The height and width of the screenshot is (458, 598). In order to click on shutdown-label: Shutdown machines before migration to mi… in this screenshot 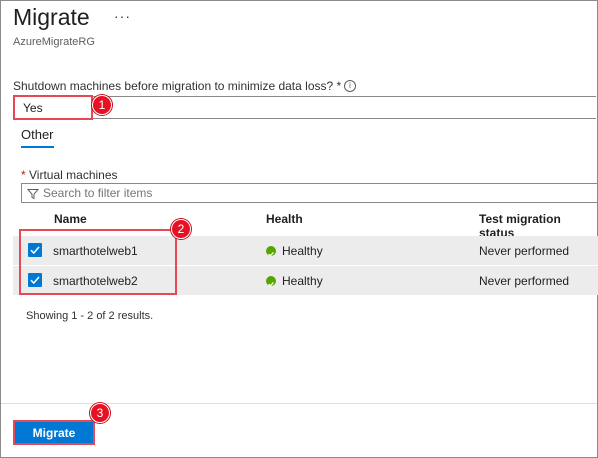, I will do `click(177, 86)`.